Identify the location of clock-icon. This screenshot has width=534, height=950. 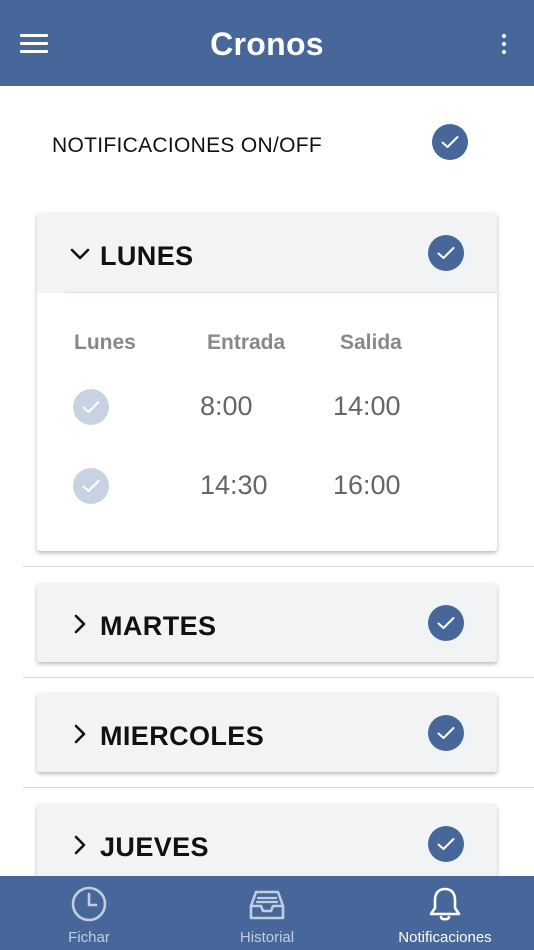
(89, 904).